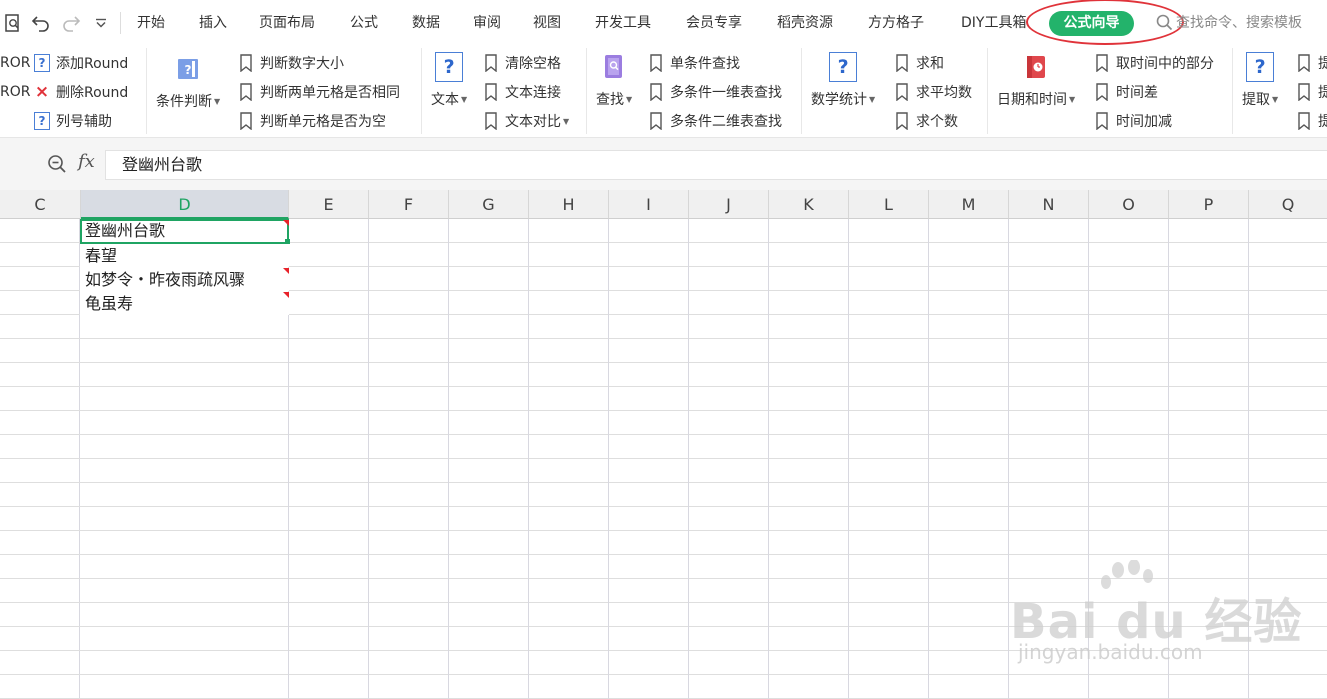 The height and width of the screenshot is (699, 1327). I want to click on clear-spaces-label: 清除空格, so click(533, 64).